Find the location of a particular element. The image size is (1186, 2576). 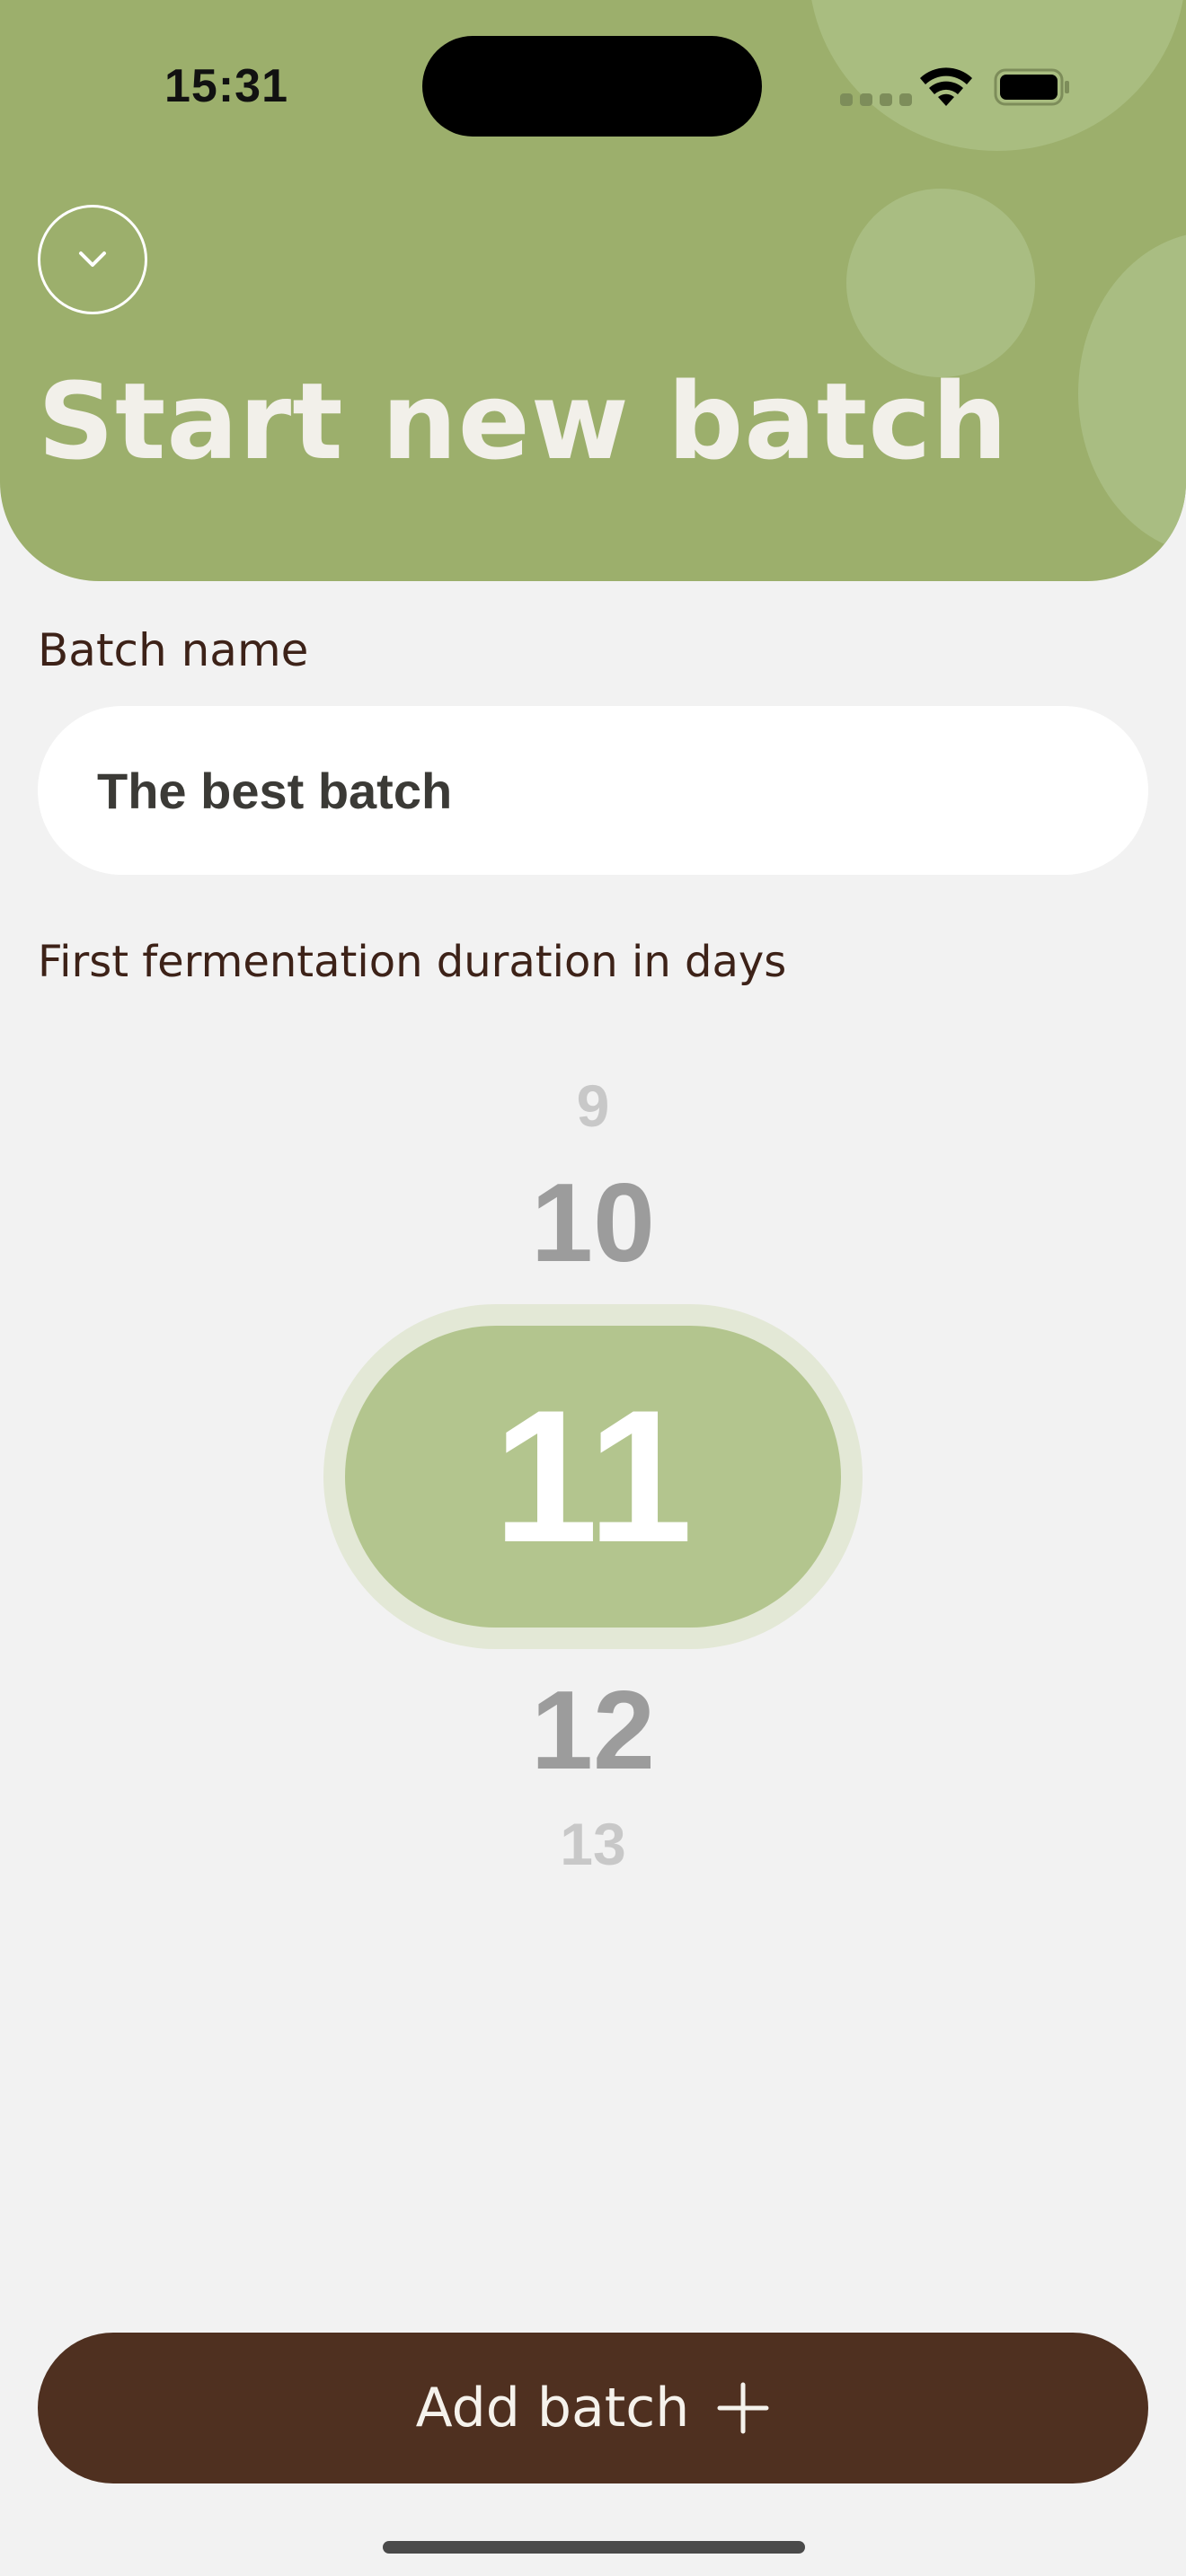

plus-icon is located at coordinates (743, 2408).